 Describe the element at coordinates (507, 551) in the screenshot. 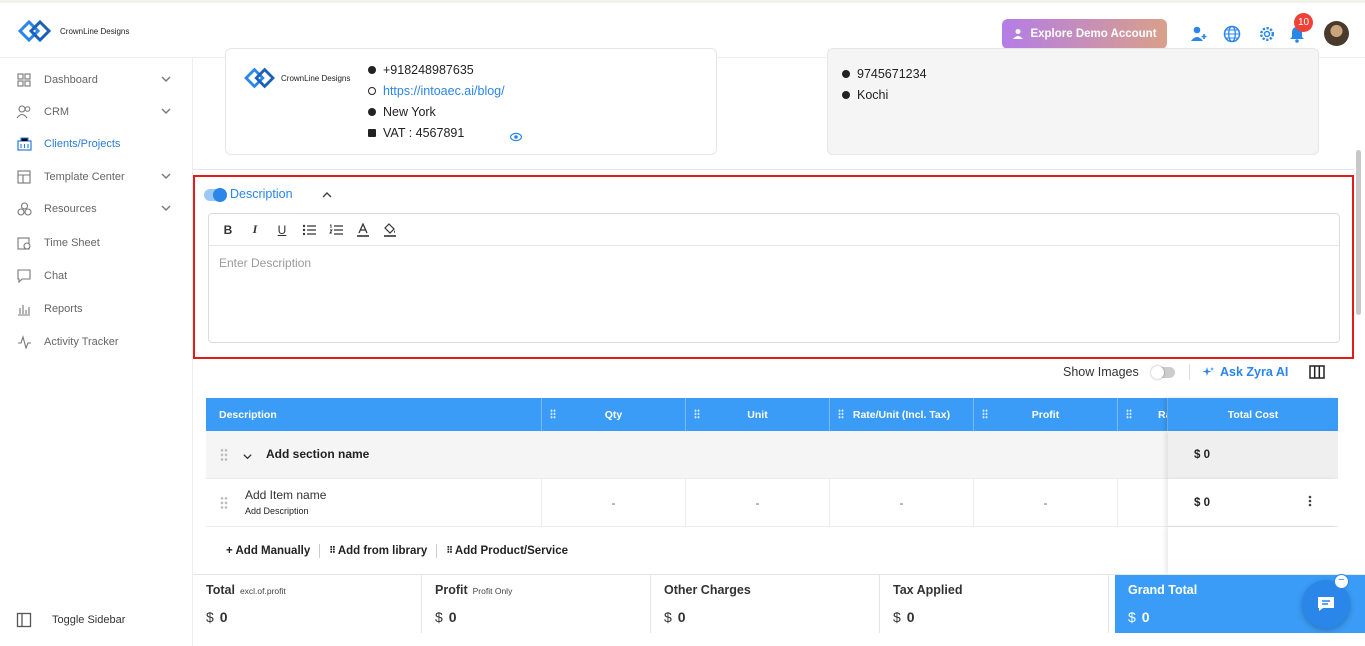

I see `add-product-service-button: ⠿ Add Product/Service` at that location.